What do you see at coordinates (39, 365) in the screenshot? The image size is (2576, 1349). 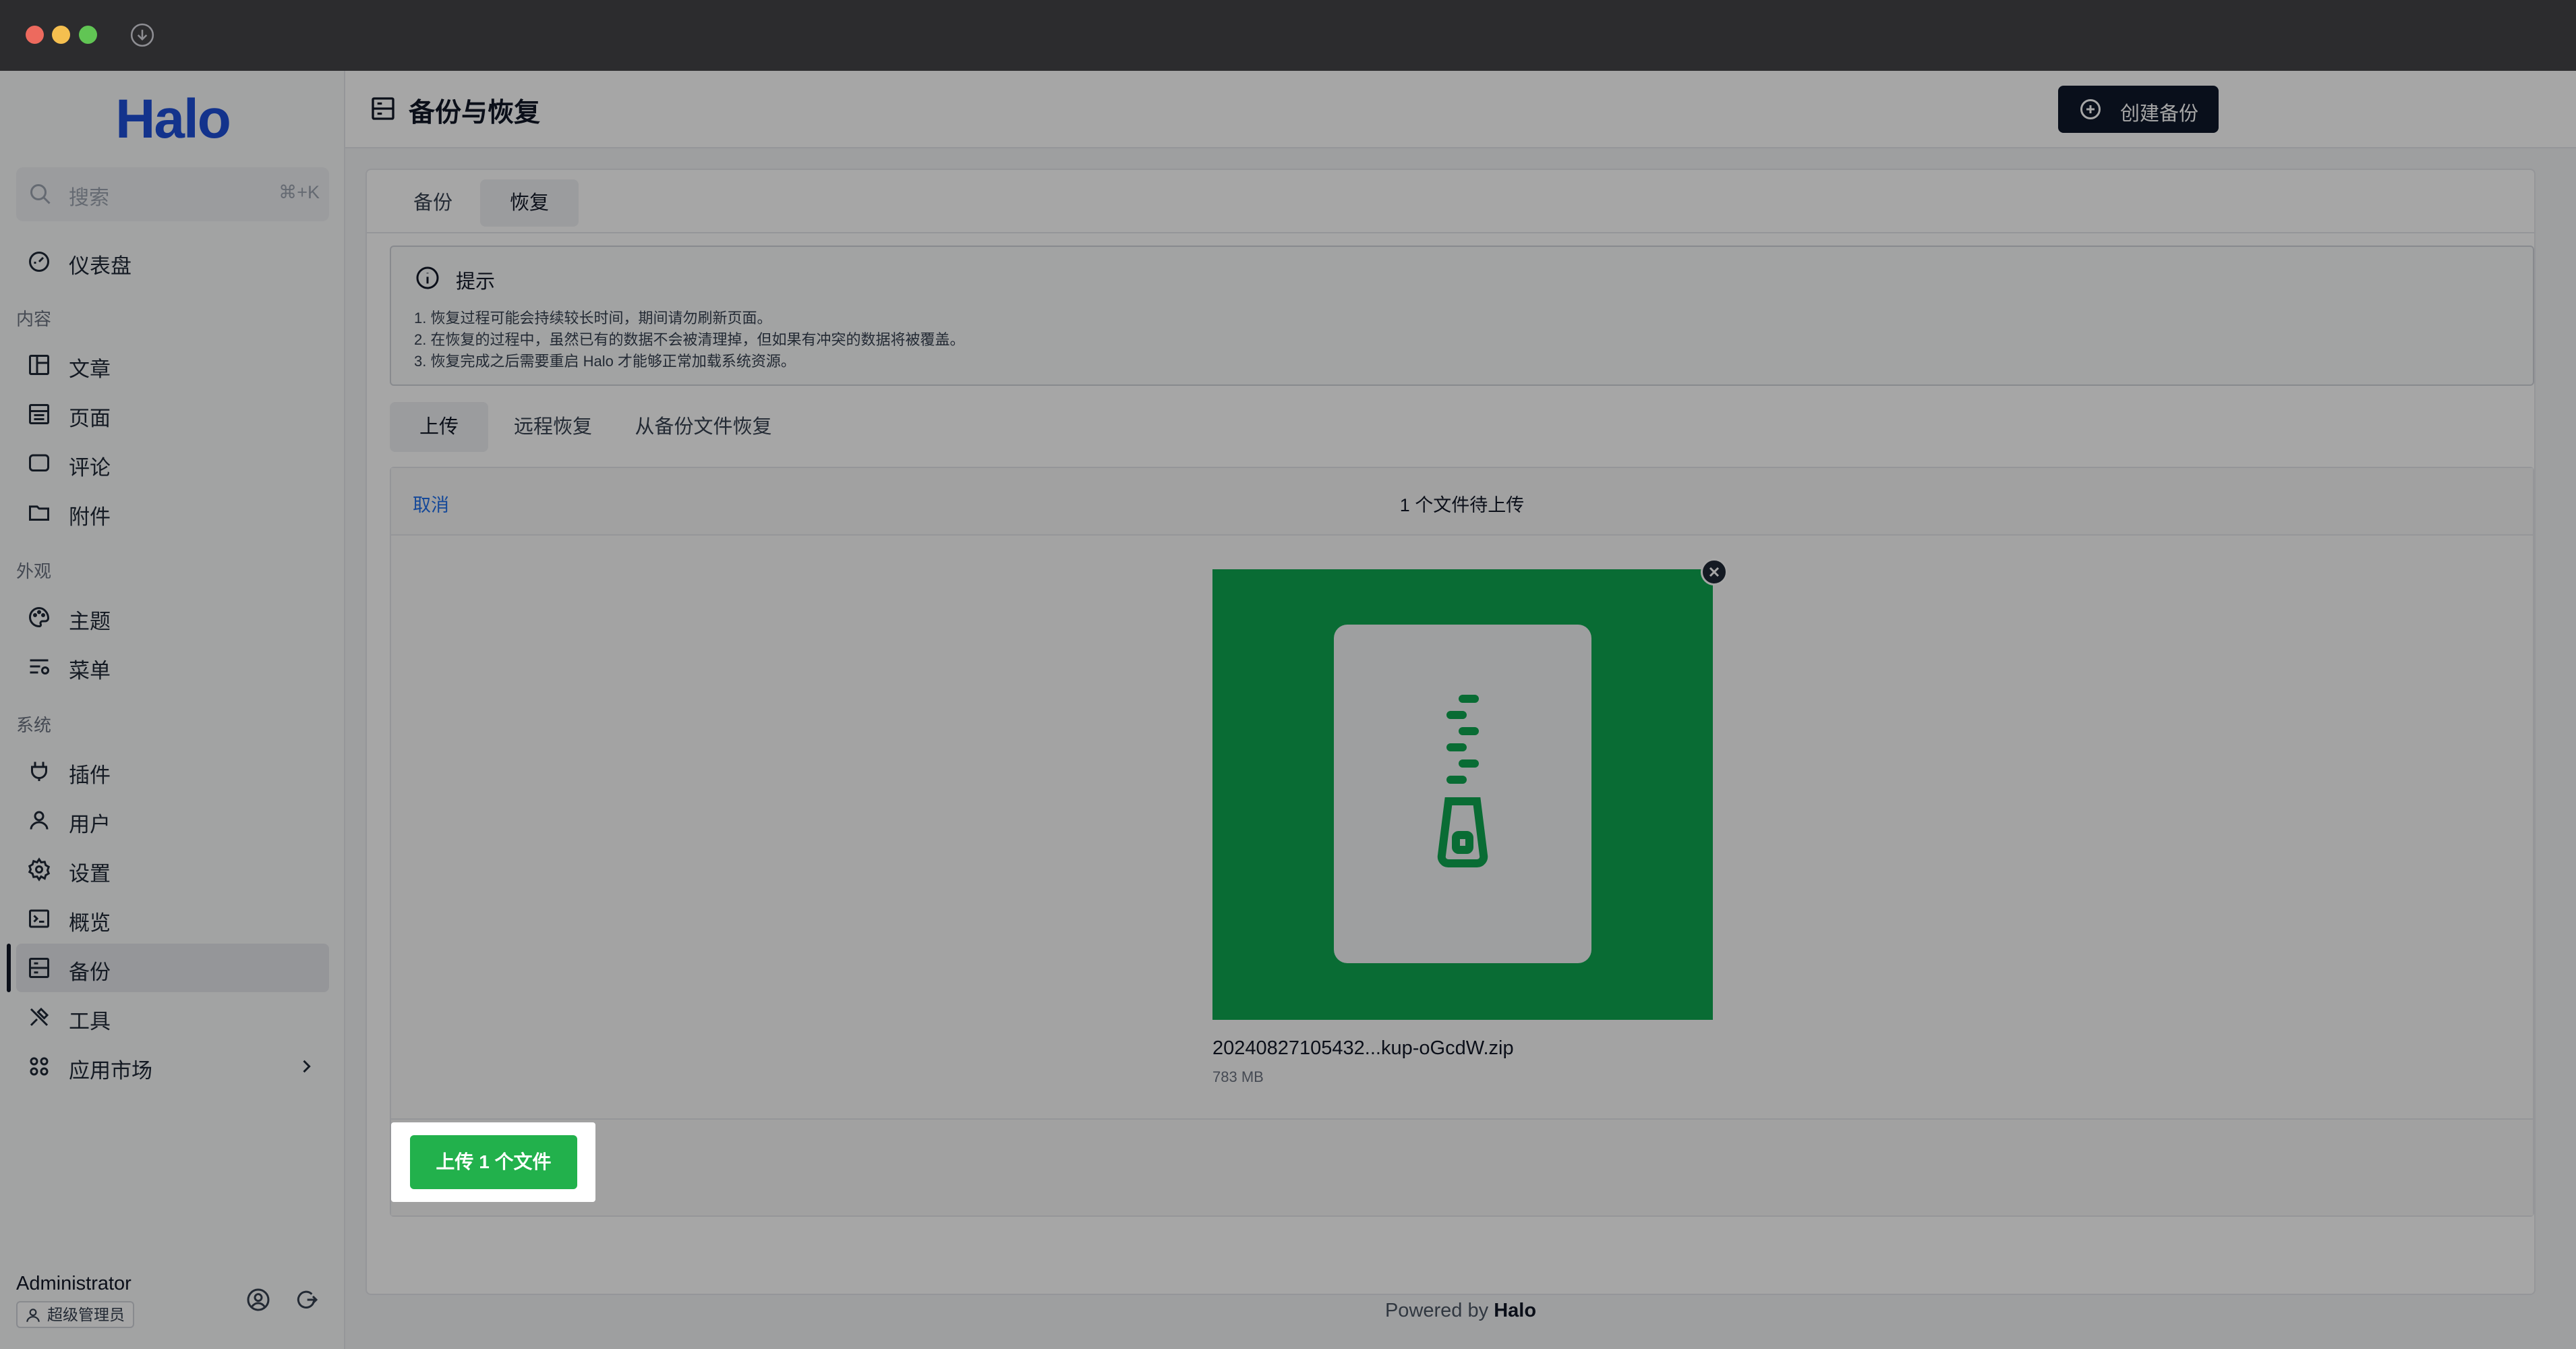 I see `posts-icon` at bounding box center [39, 365].